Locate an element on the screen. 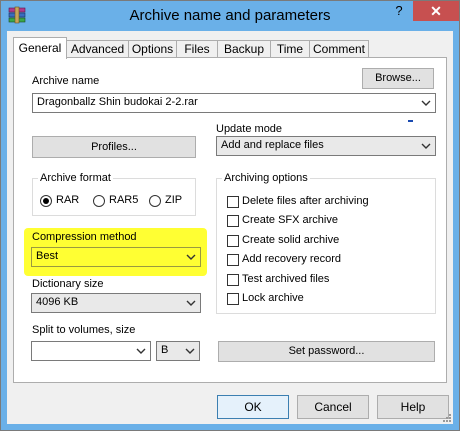 The image size is (460, 431). update-mode-label: Update mode is located at coordinates (249, 129).